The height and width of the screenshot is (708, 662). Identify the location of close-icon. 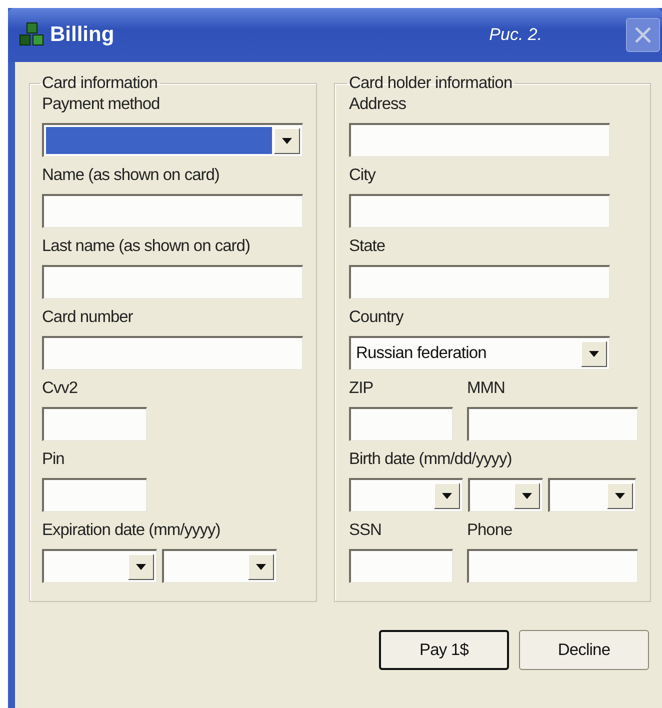
(643, 35).